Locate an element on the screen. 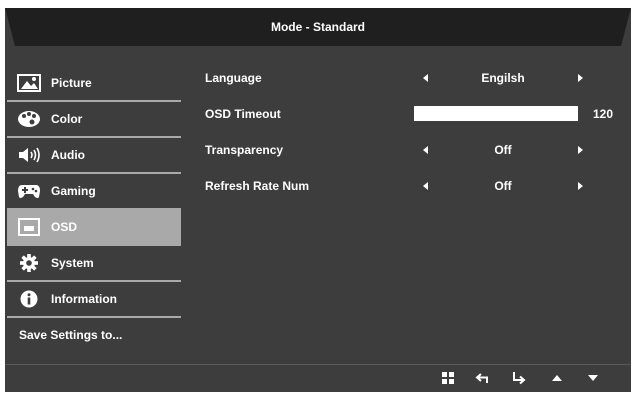  setting-value-transparency: Off is located at coordinates (503, 150).